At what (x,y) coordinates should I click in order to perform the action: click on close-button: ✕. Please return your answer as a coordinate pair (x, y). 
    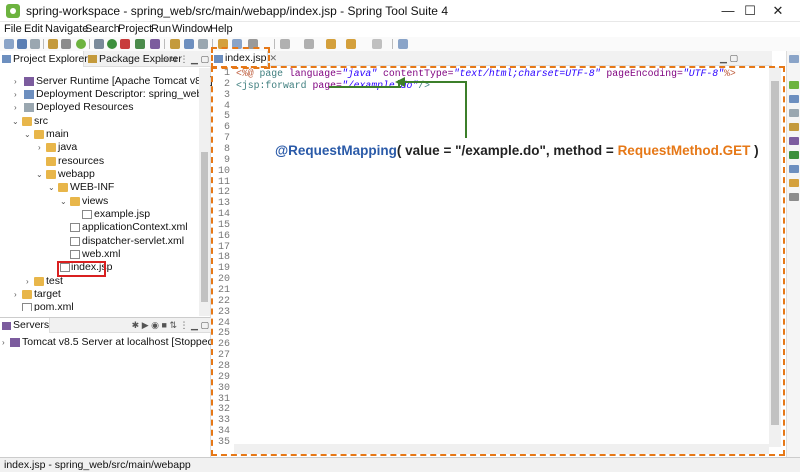
    Looking at the image, I should click on (778, 11).